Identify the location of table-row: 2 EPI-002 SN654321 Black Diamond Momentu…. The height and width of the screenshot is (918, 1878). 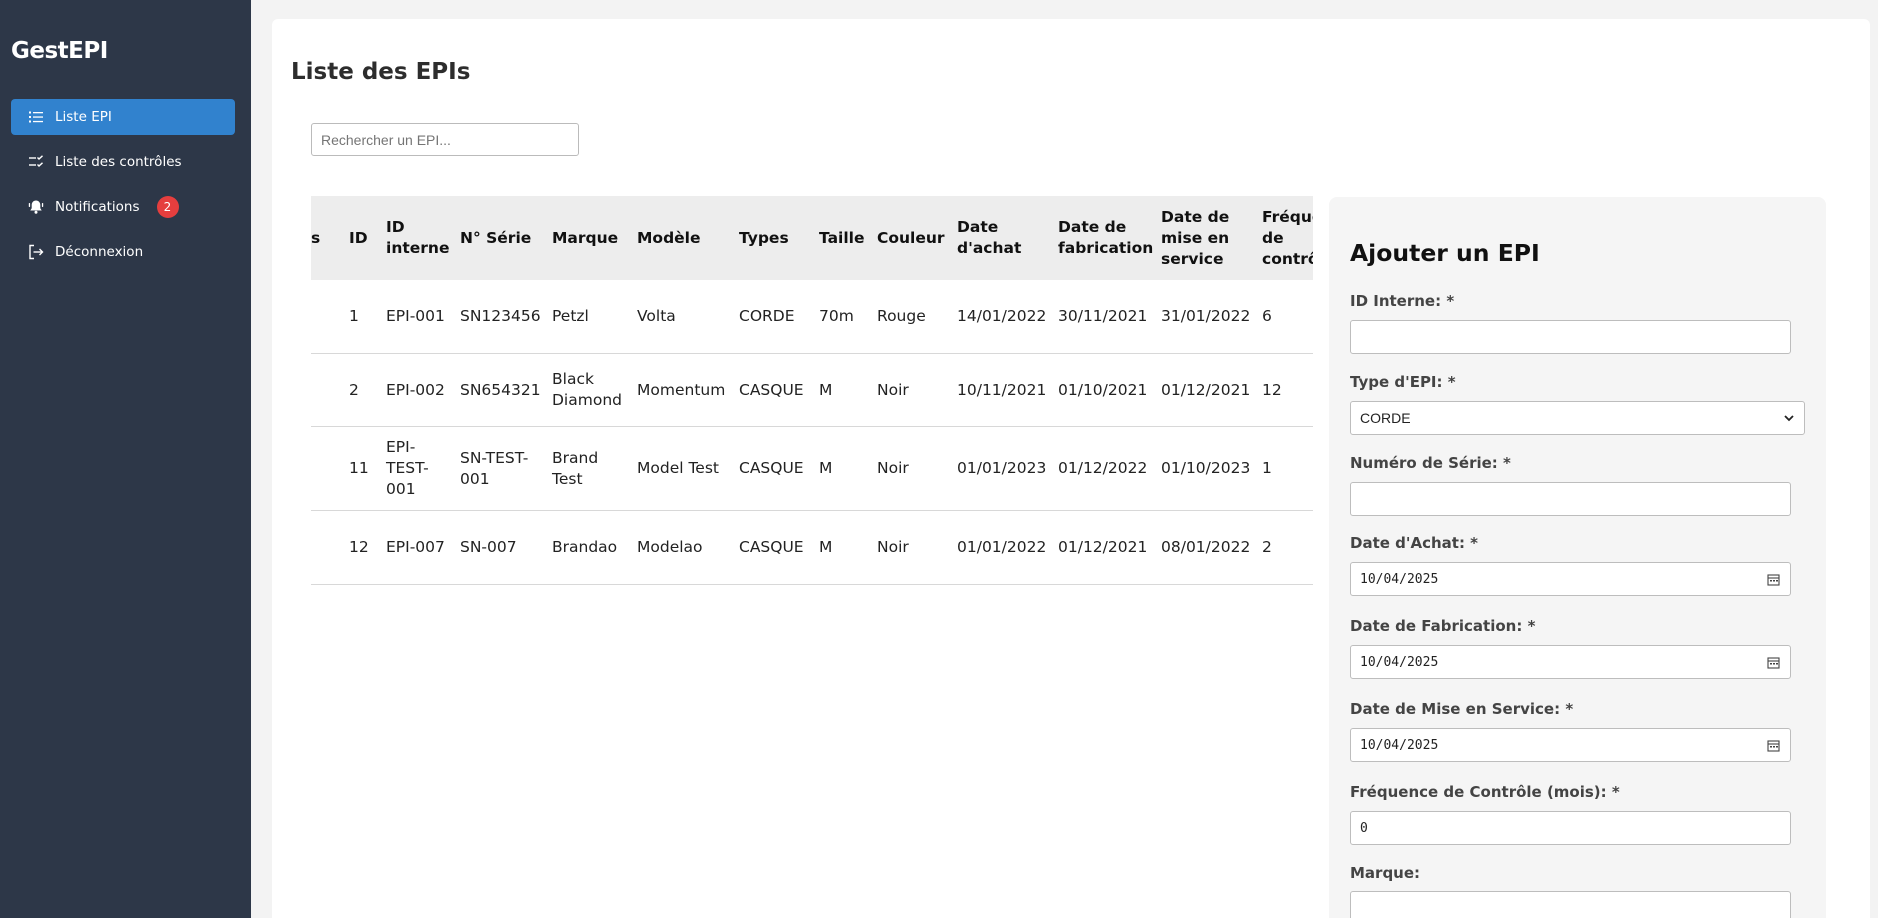
(812, 390).